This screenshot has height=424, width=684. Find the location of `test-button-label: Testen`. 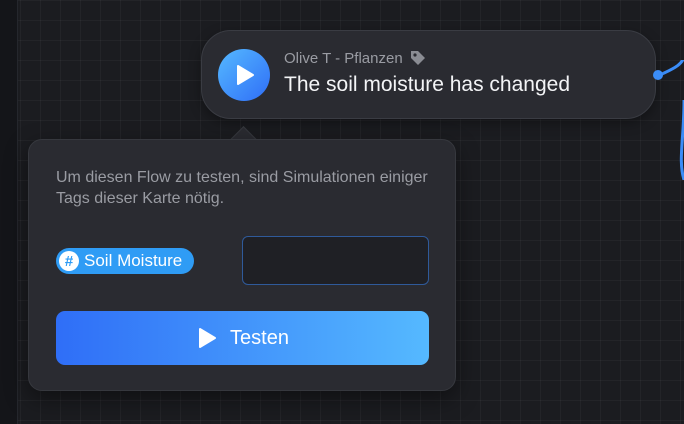

test-button-label: Testen is located at coordinates (259, 337).